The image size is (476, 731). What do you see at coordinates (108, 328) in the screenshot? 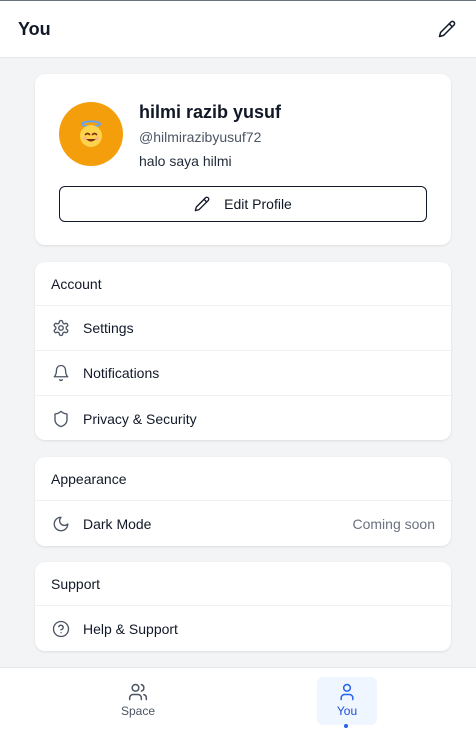
I see `settings-label: Settings` at bounding box center [108, 328].